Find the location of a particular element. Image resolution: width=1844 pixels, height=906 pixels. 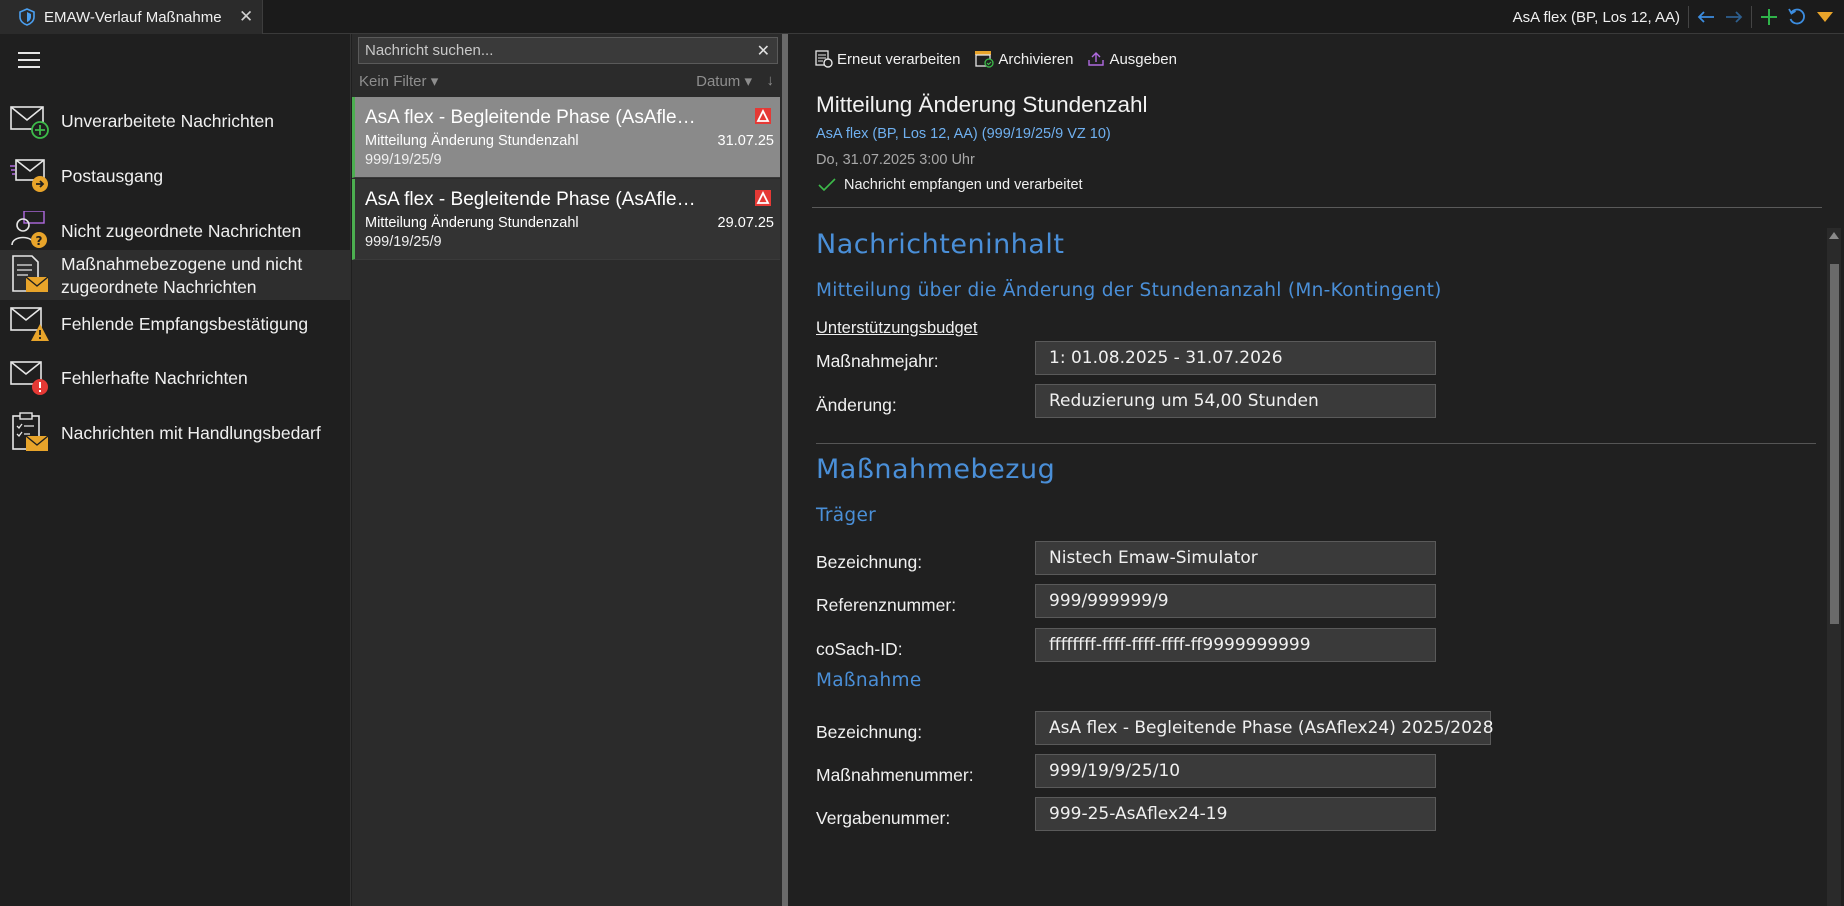

mail-error-icon is located at coordinates (29, 378).